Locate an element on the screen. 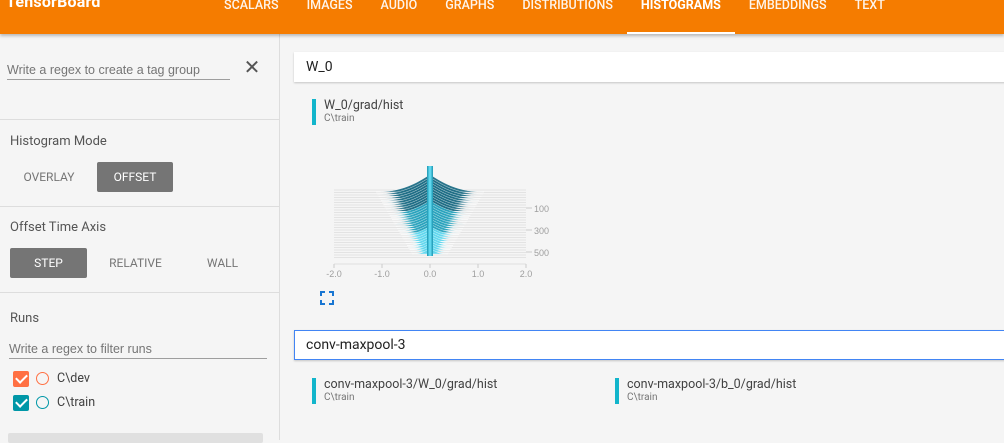 Image resolution: width=1004 pixels, height=443 pixels. histogram-tag: W_0/grad/hist is located at coordinates (364, 105).